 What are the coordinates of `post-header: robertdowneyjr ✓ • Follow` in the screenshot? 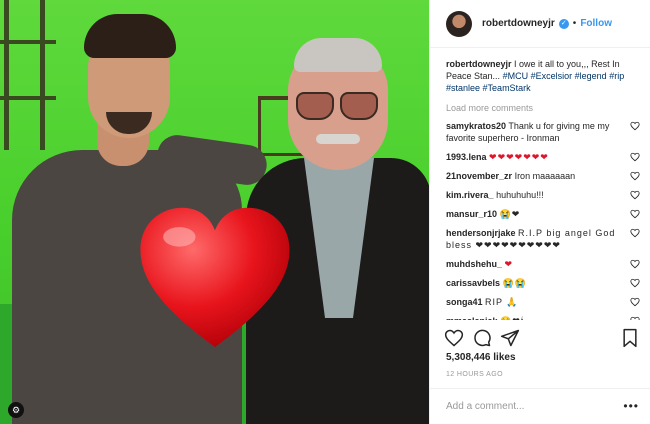 It's located at (540, 24).